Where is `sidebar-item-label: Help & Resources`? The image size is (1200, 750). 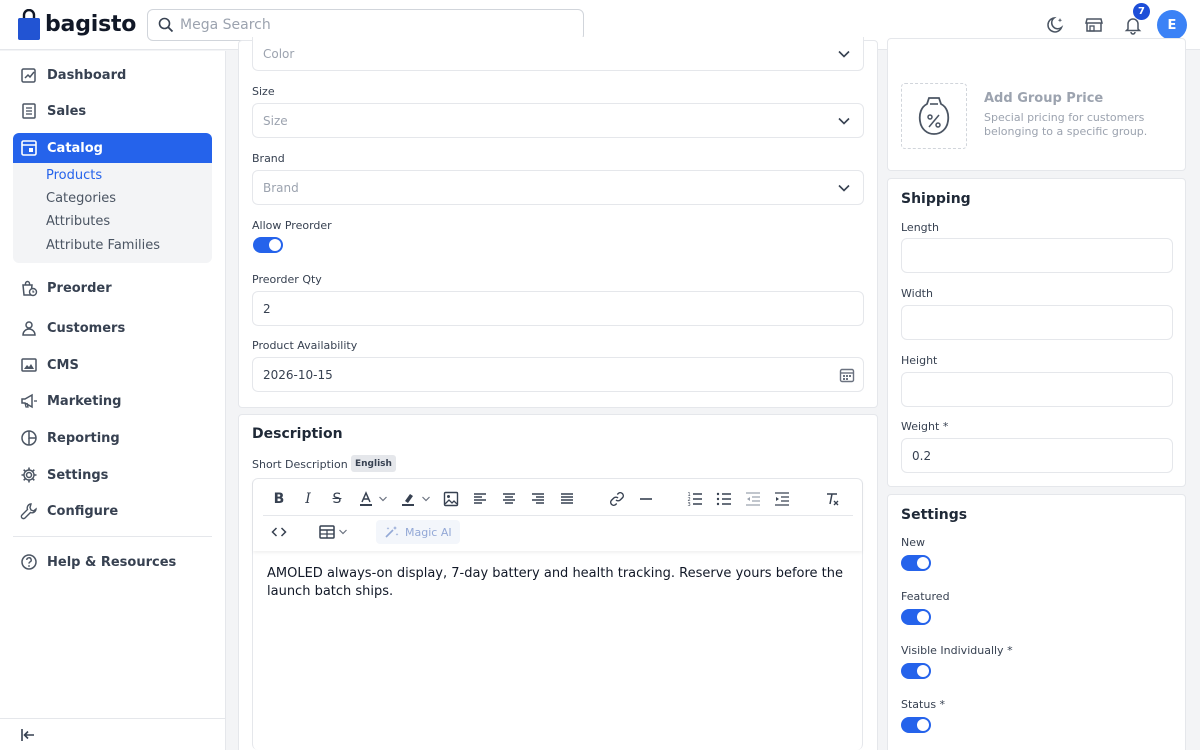 sidebar-item-label: Help & Resources is located at coordinates (112, 562).